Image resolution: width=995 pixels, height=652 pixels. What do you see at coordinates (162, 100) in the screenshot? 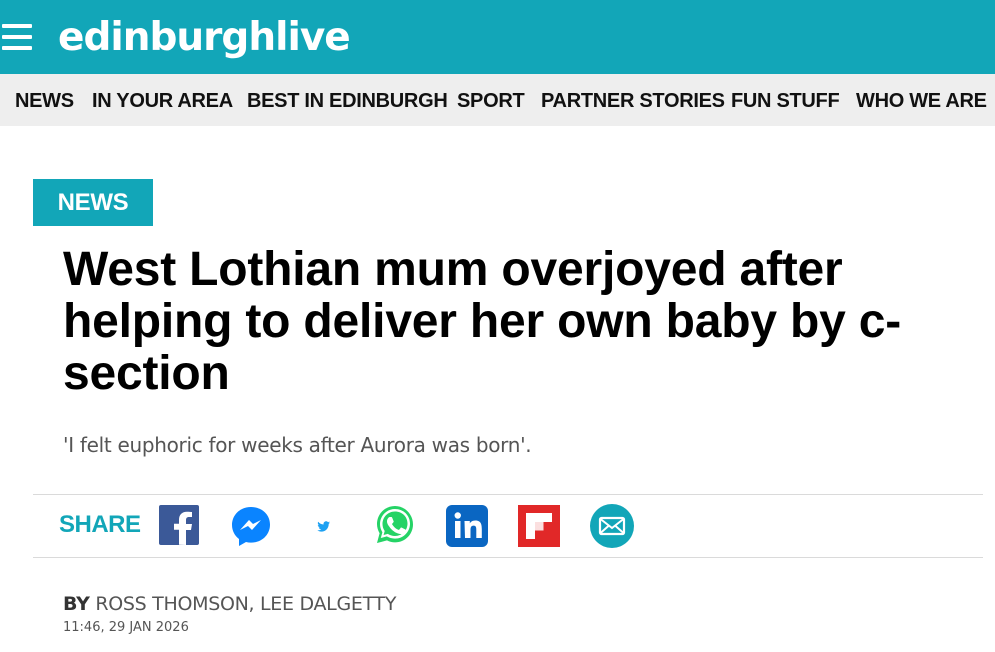
I see `nav-item-in-your-area: IN YOUR AREA` at bounding box center [162, 100].